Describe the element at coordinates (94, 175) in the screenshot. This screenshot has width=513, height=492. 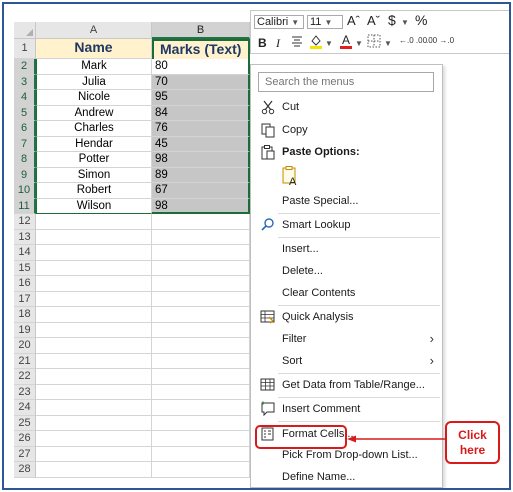
I see `name-cell: Simon` at that location.